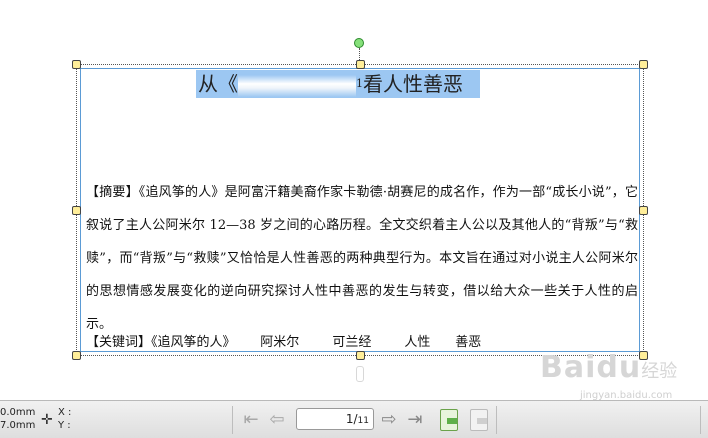 This screenshot has height=438, width=708. Describe the element at coordinates (415, 420) in the screenshot. I see `last-page-icon: ⇥` at that location.